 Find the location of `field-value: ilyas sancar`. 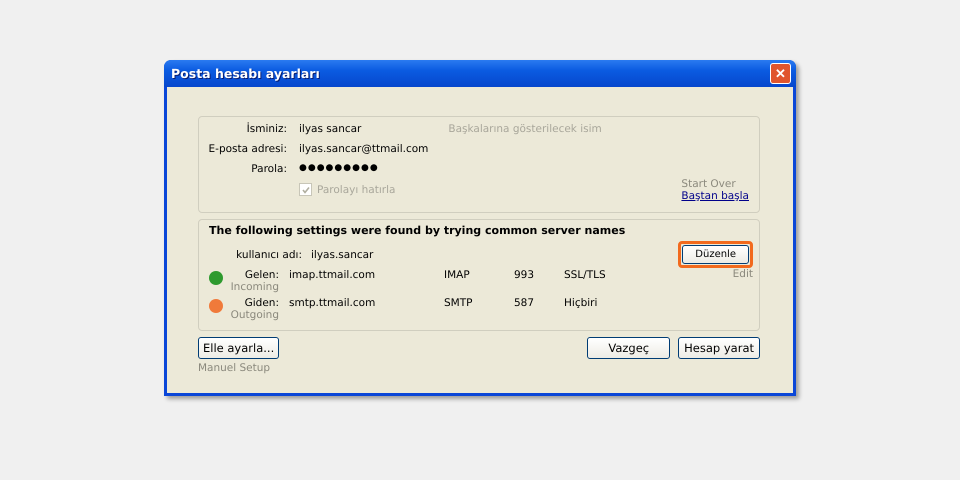

field-value: ilyas sancar is located at coordinates (363, 129).